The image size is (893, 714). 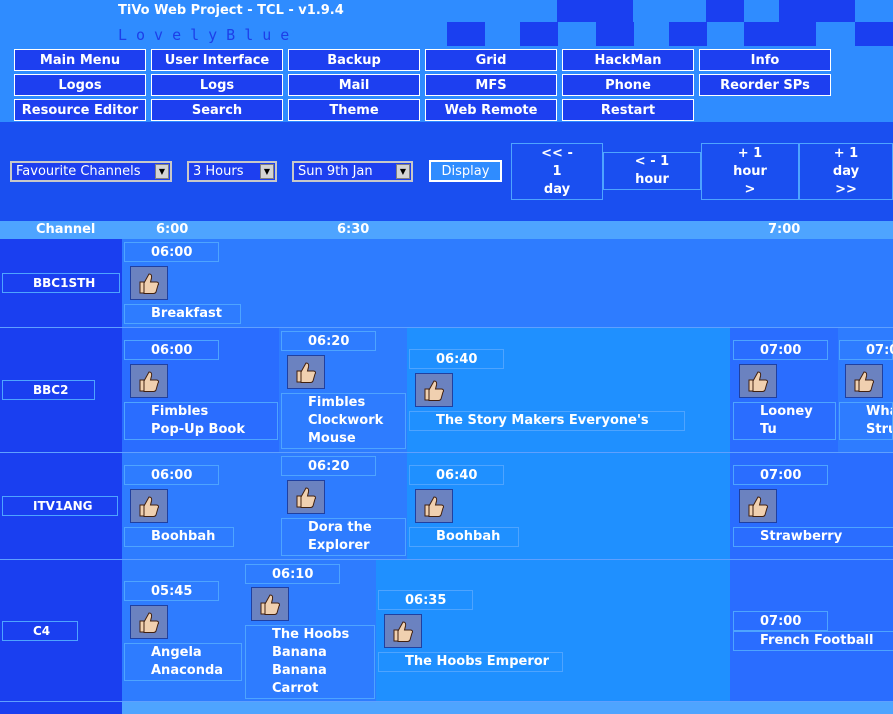 What do you see at coordinates (354, 60) in the screenshot?
I see `menu-backup-button: Backup` at bounding box center [354, 60].